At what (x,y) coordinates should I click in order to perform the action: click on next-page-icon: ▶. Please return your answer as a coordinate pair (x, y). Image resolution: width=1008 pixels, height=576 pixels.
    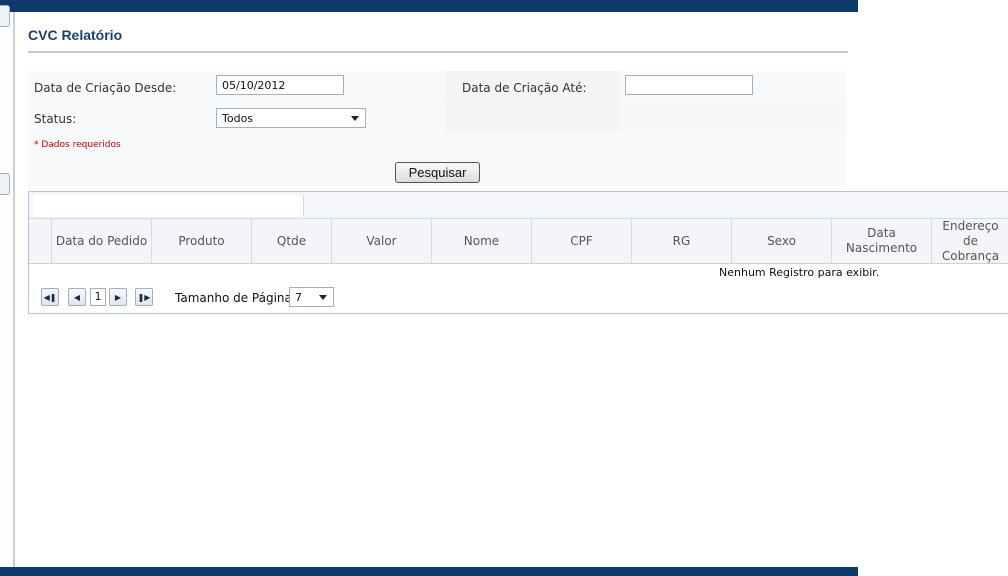
    Looking at the image, I should click on (118, 297).